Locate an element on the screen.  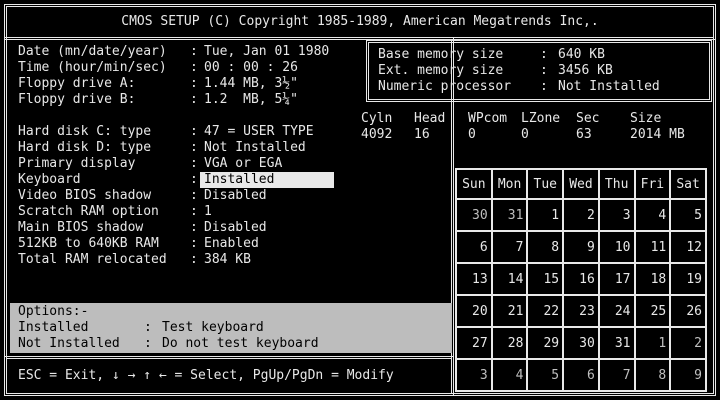
calendar-day-header: Wed is located at coordinates (581, 184).